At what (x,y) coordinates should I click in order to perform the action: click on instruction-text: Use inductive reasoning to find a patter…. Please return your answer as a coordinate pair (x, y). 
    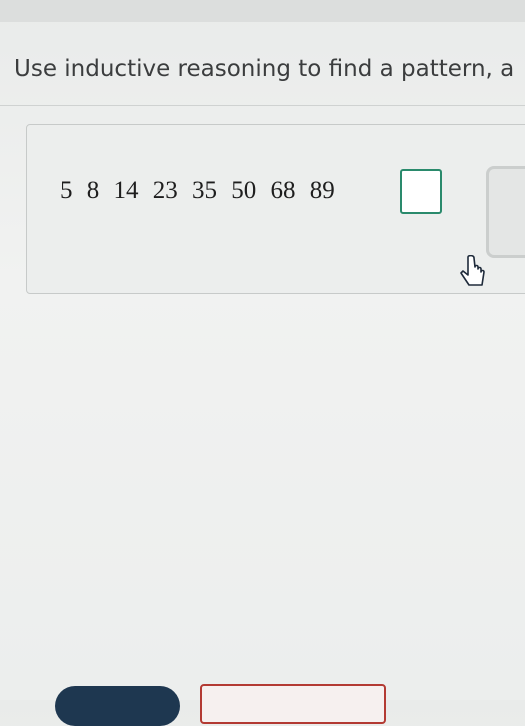
    Looking at the image, I should click on (264, 69).